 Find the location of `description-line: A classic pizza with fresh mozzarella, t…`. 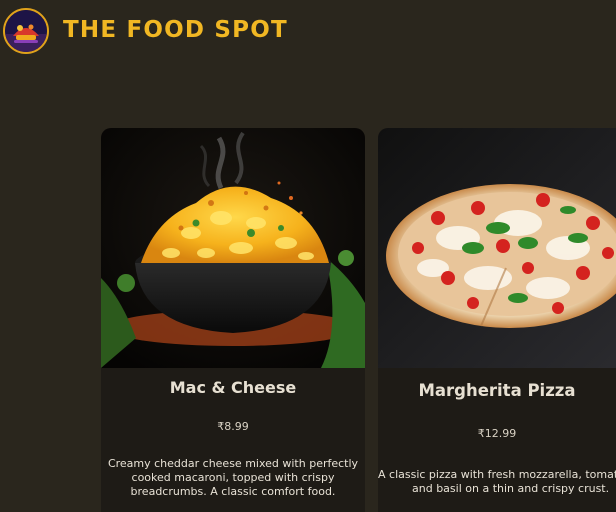

description-line: A classic pizza with fresh mozzarella, t… is located at coordinates (497, 474).